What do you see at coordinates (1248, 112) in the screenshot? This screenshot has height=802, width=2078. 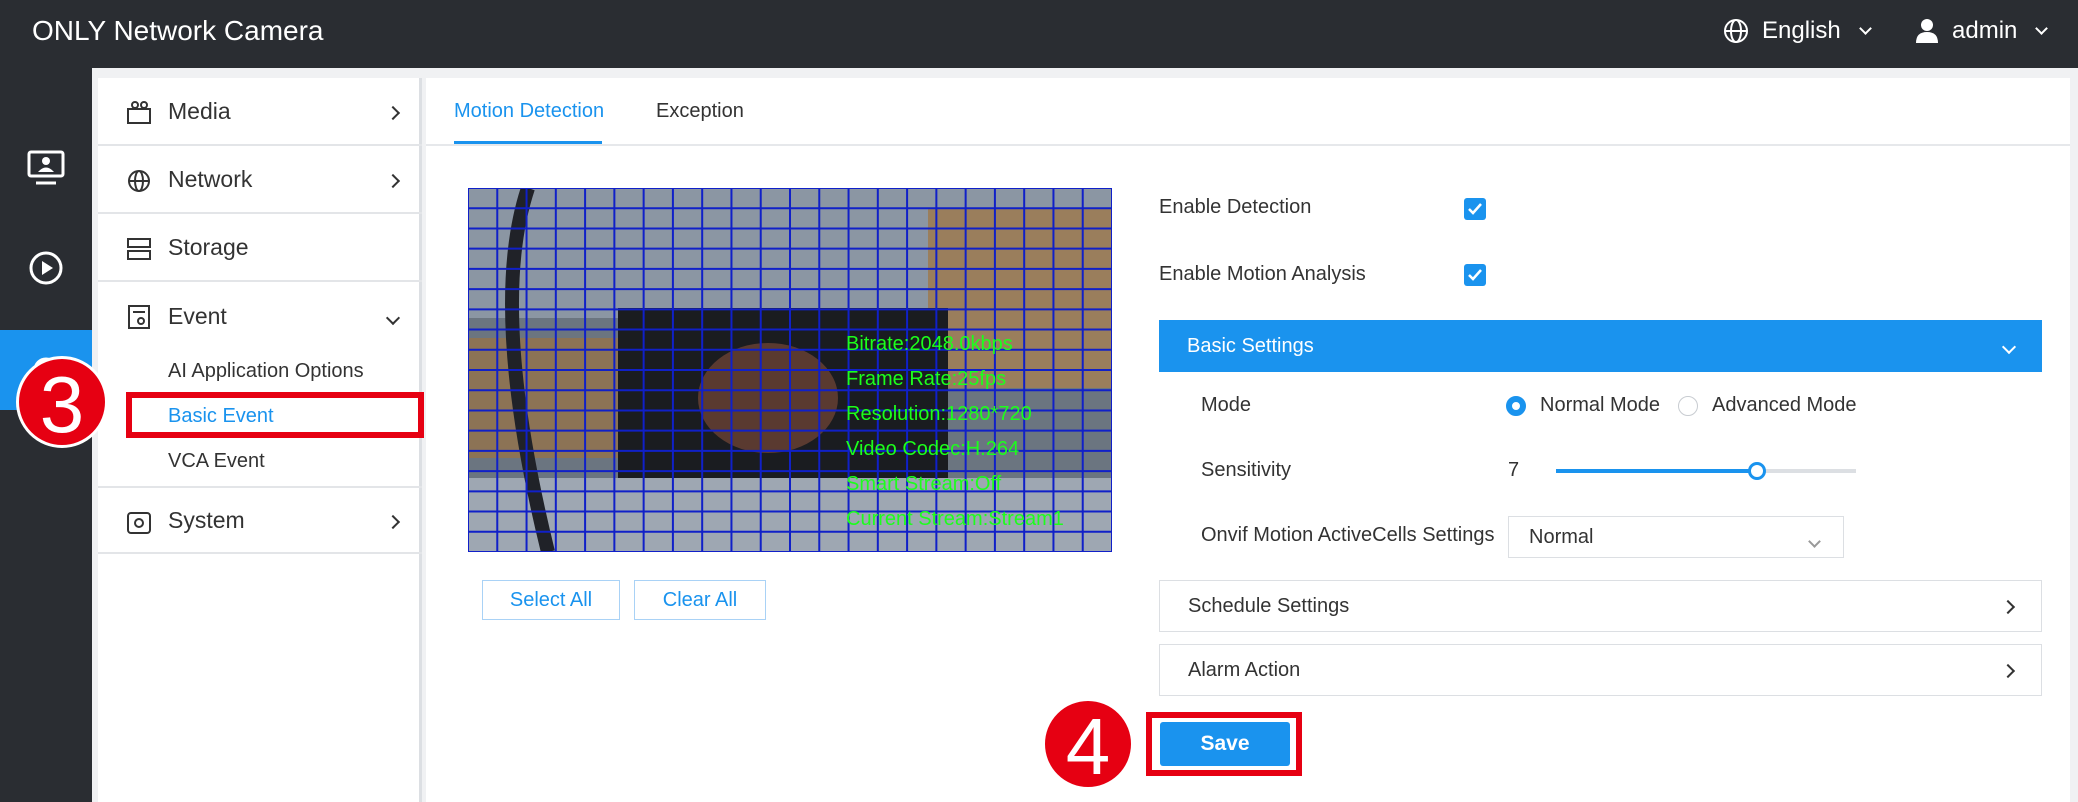 I see `tab-bar: Motion Detection Exception` at bounding box center [1248, 112].